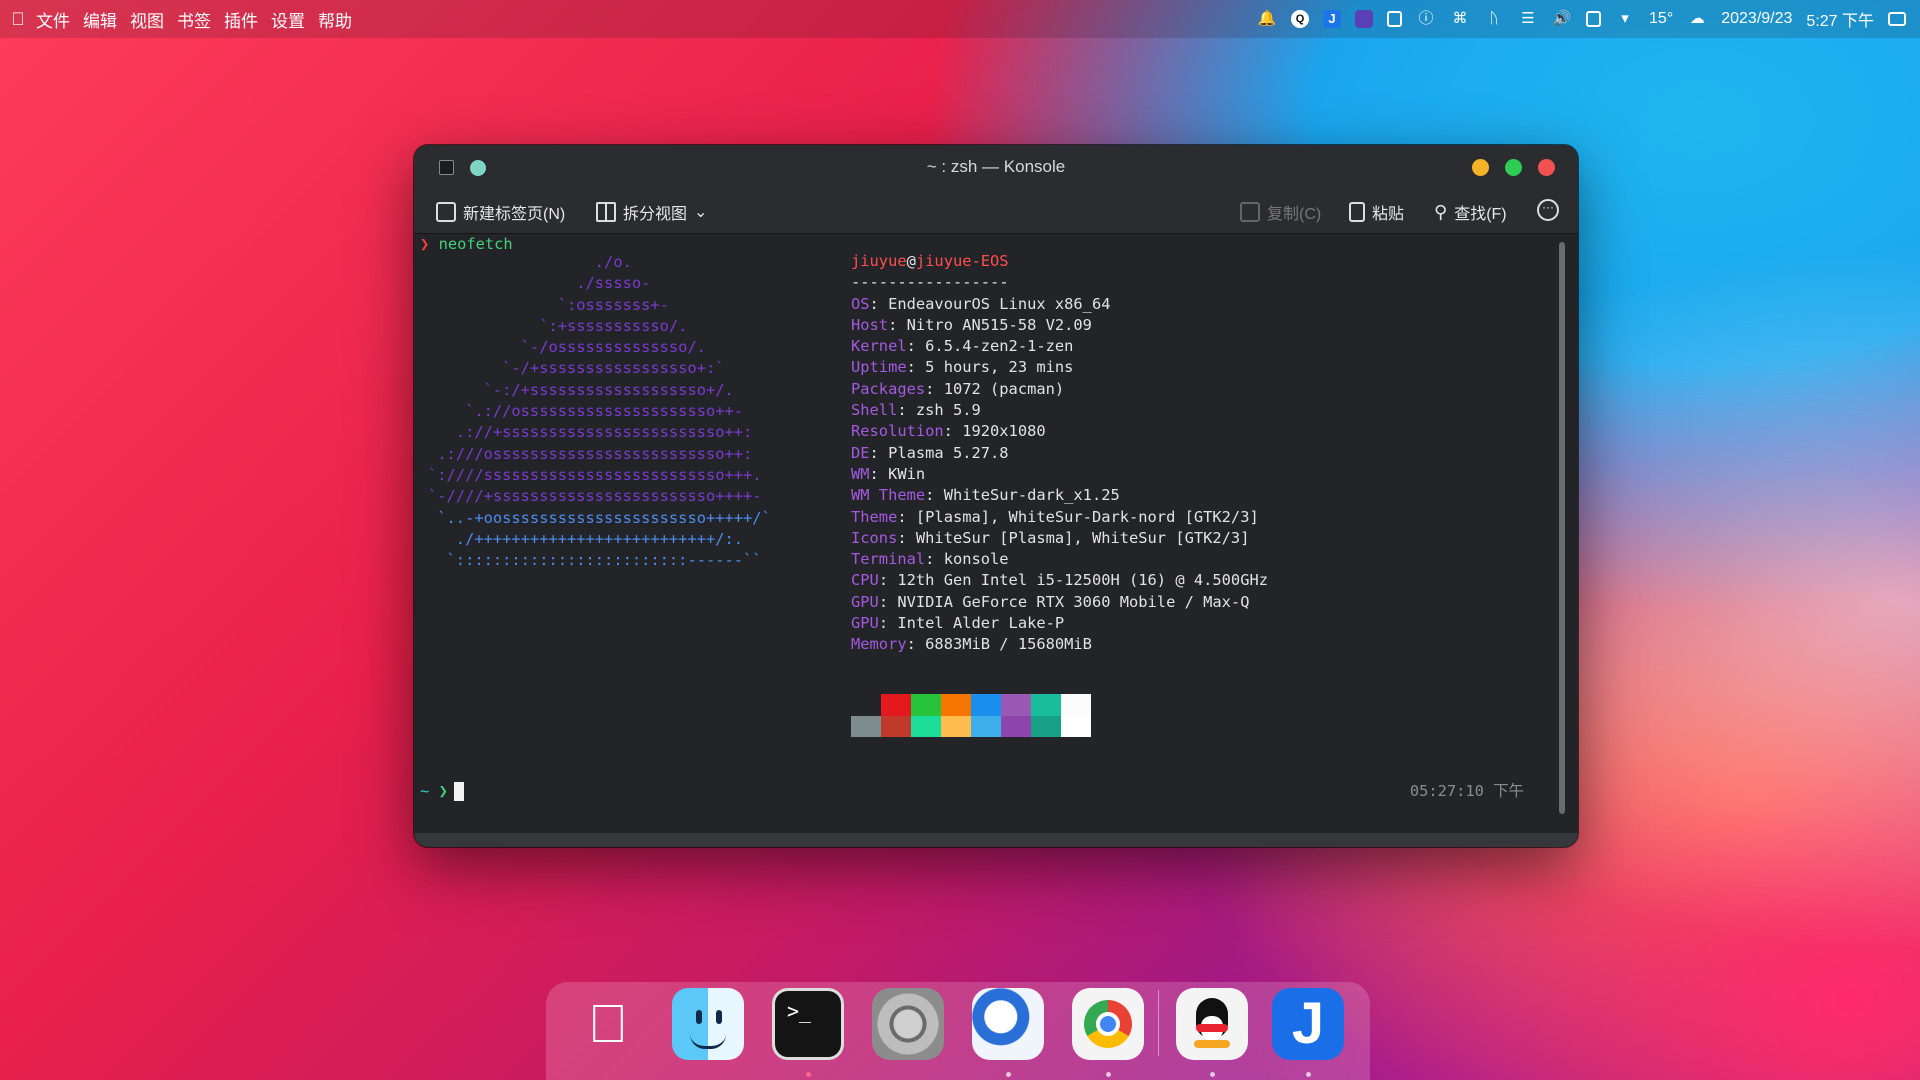 Image resolution: width=1920 pixels, height=1080 pixels. Describe the element at coordinates (147, 19) in the screenshot. I see `menu-view: 视图` at that location.